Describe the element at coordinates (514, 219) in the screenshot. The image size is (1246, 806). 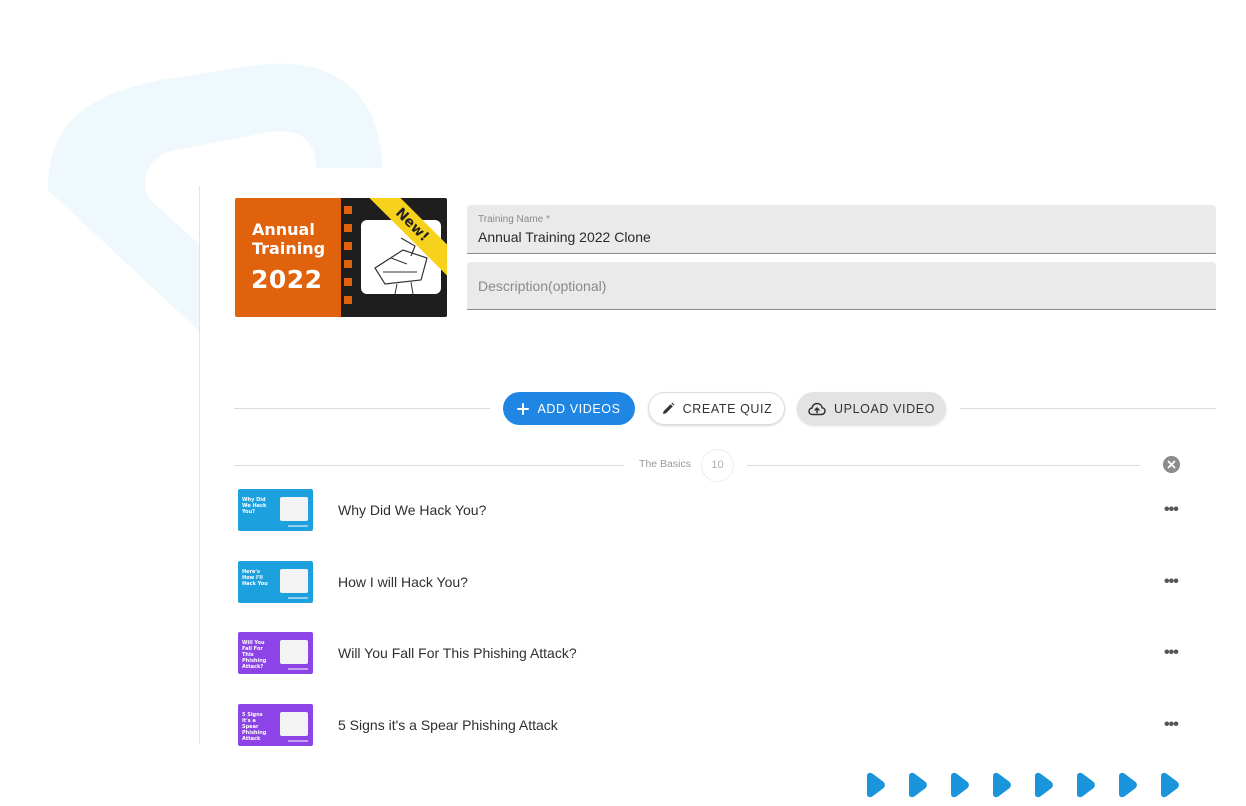
I see `training-name-label: Training Name *` at that location.